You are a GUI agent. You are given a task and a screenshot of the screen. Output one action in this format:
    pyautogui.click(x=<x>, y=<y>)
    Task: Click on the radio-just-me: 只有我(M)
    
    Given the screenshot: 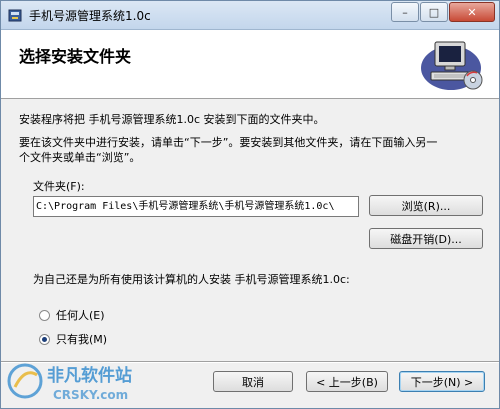 What is the action you would take?
    pyautogui.click(x=73, y=339)
    